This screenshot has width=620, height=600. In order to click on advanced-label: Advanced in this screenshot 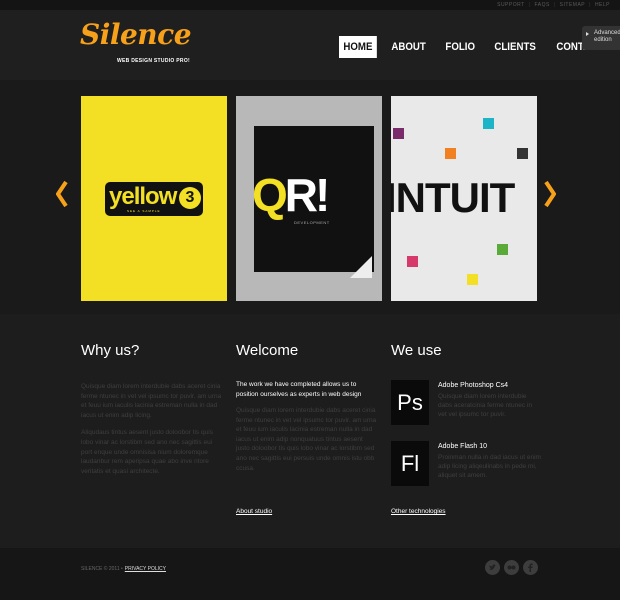, I will do `click(607, 33)`.